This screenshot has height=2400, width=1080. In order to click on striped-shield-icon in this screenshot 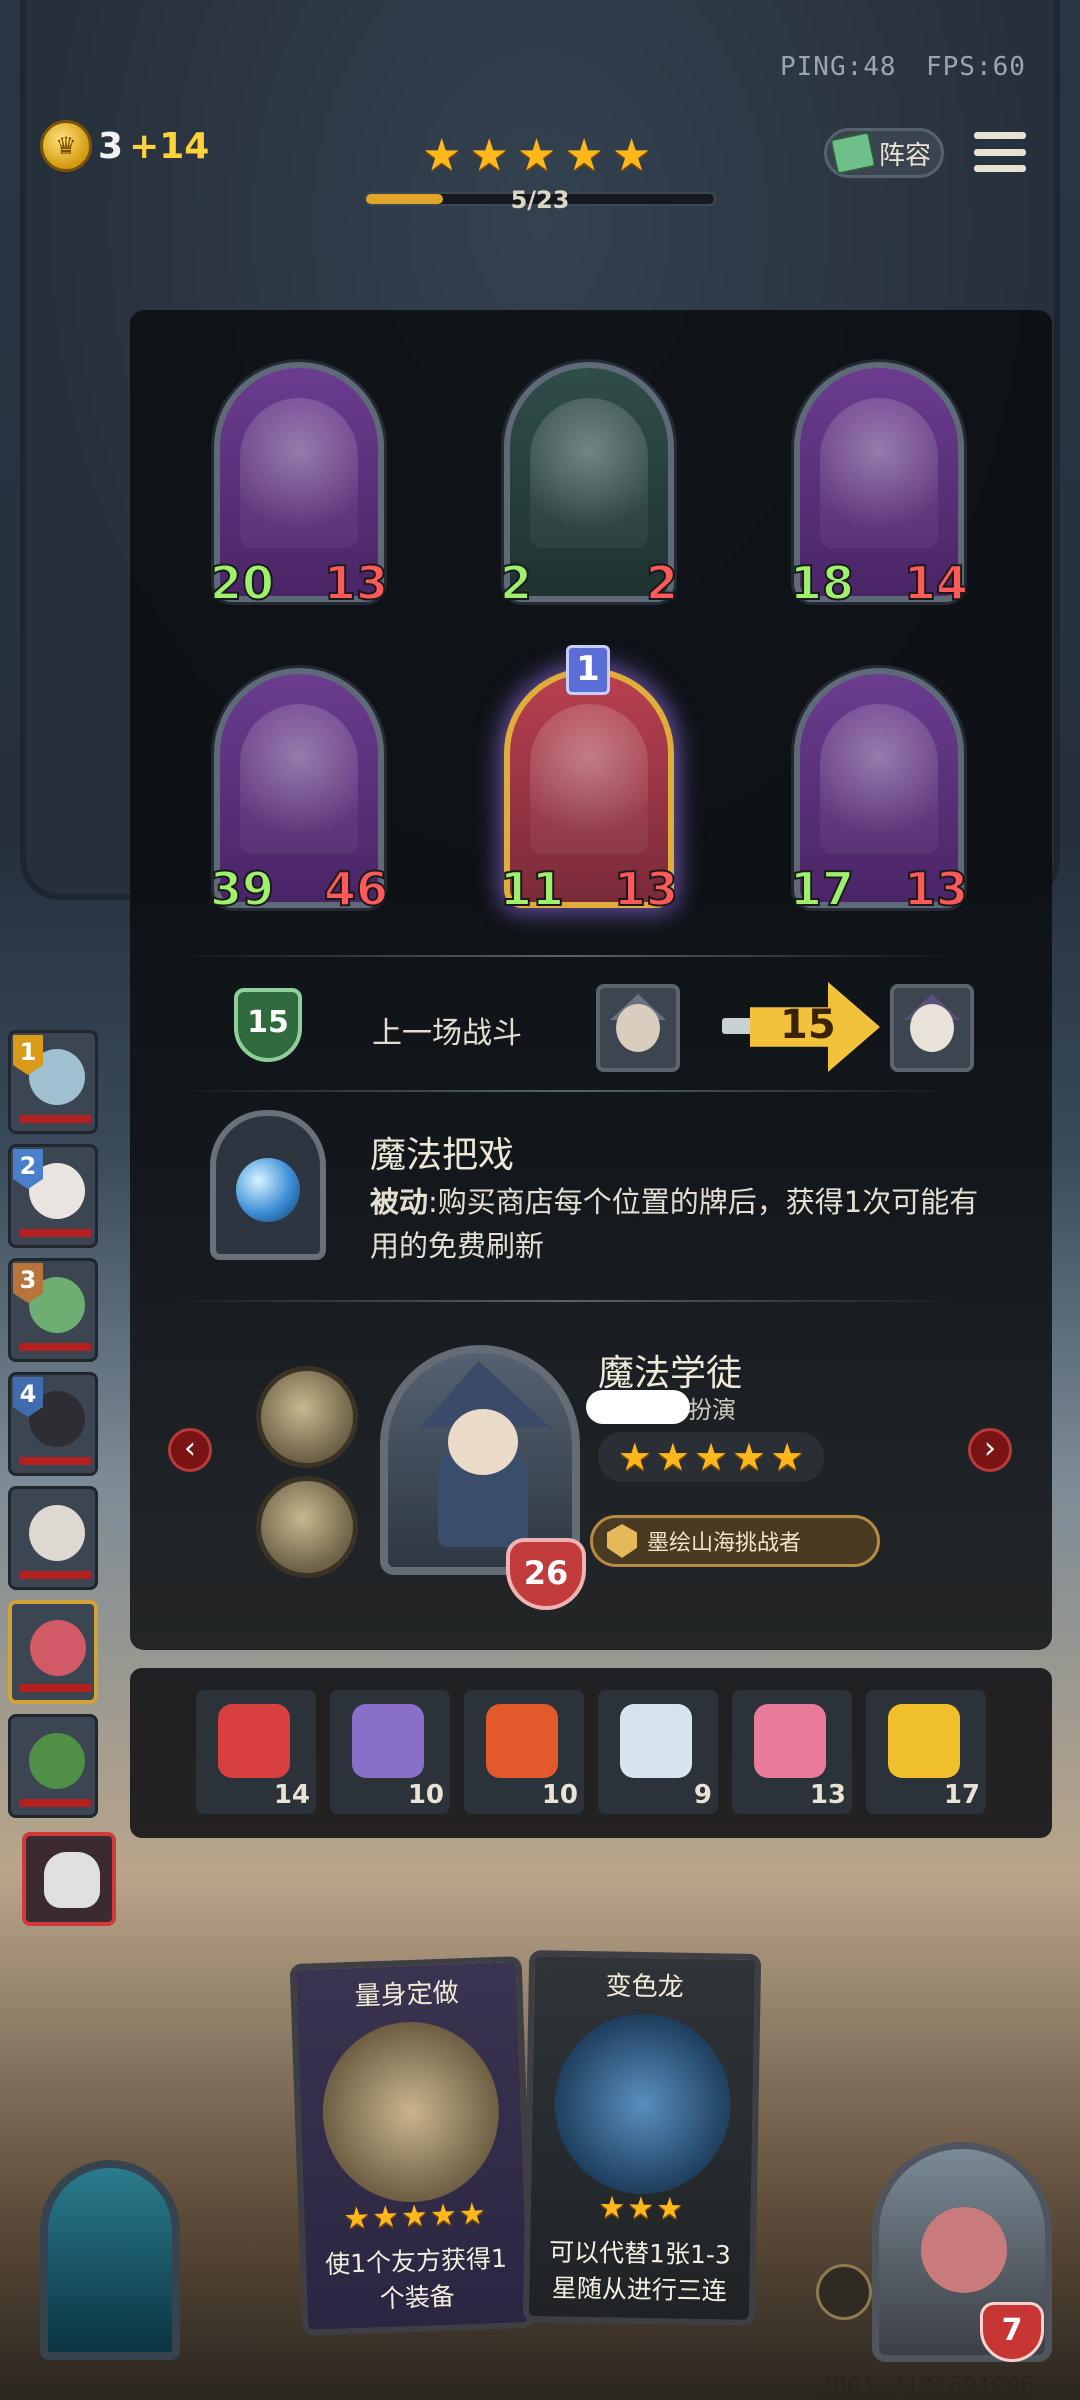, I will do `click(388, 1741)`.